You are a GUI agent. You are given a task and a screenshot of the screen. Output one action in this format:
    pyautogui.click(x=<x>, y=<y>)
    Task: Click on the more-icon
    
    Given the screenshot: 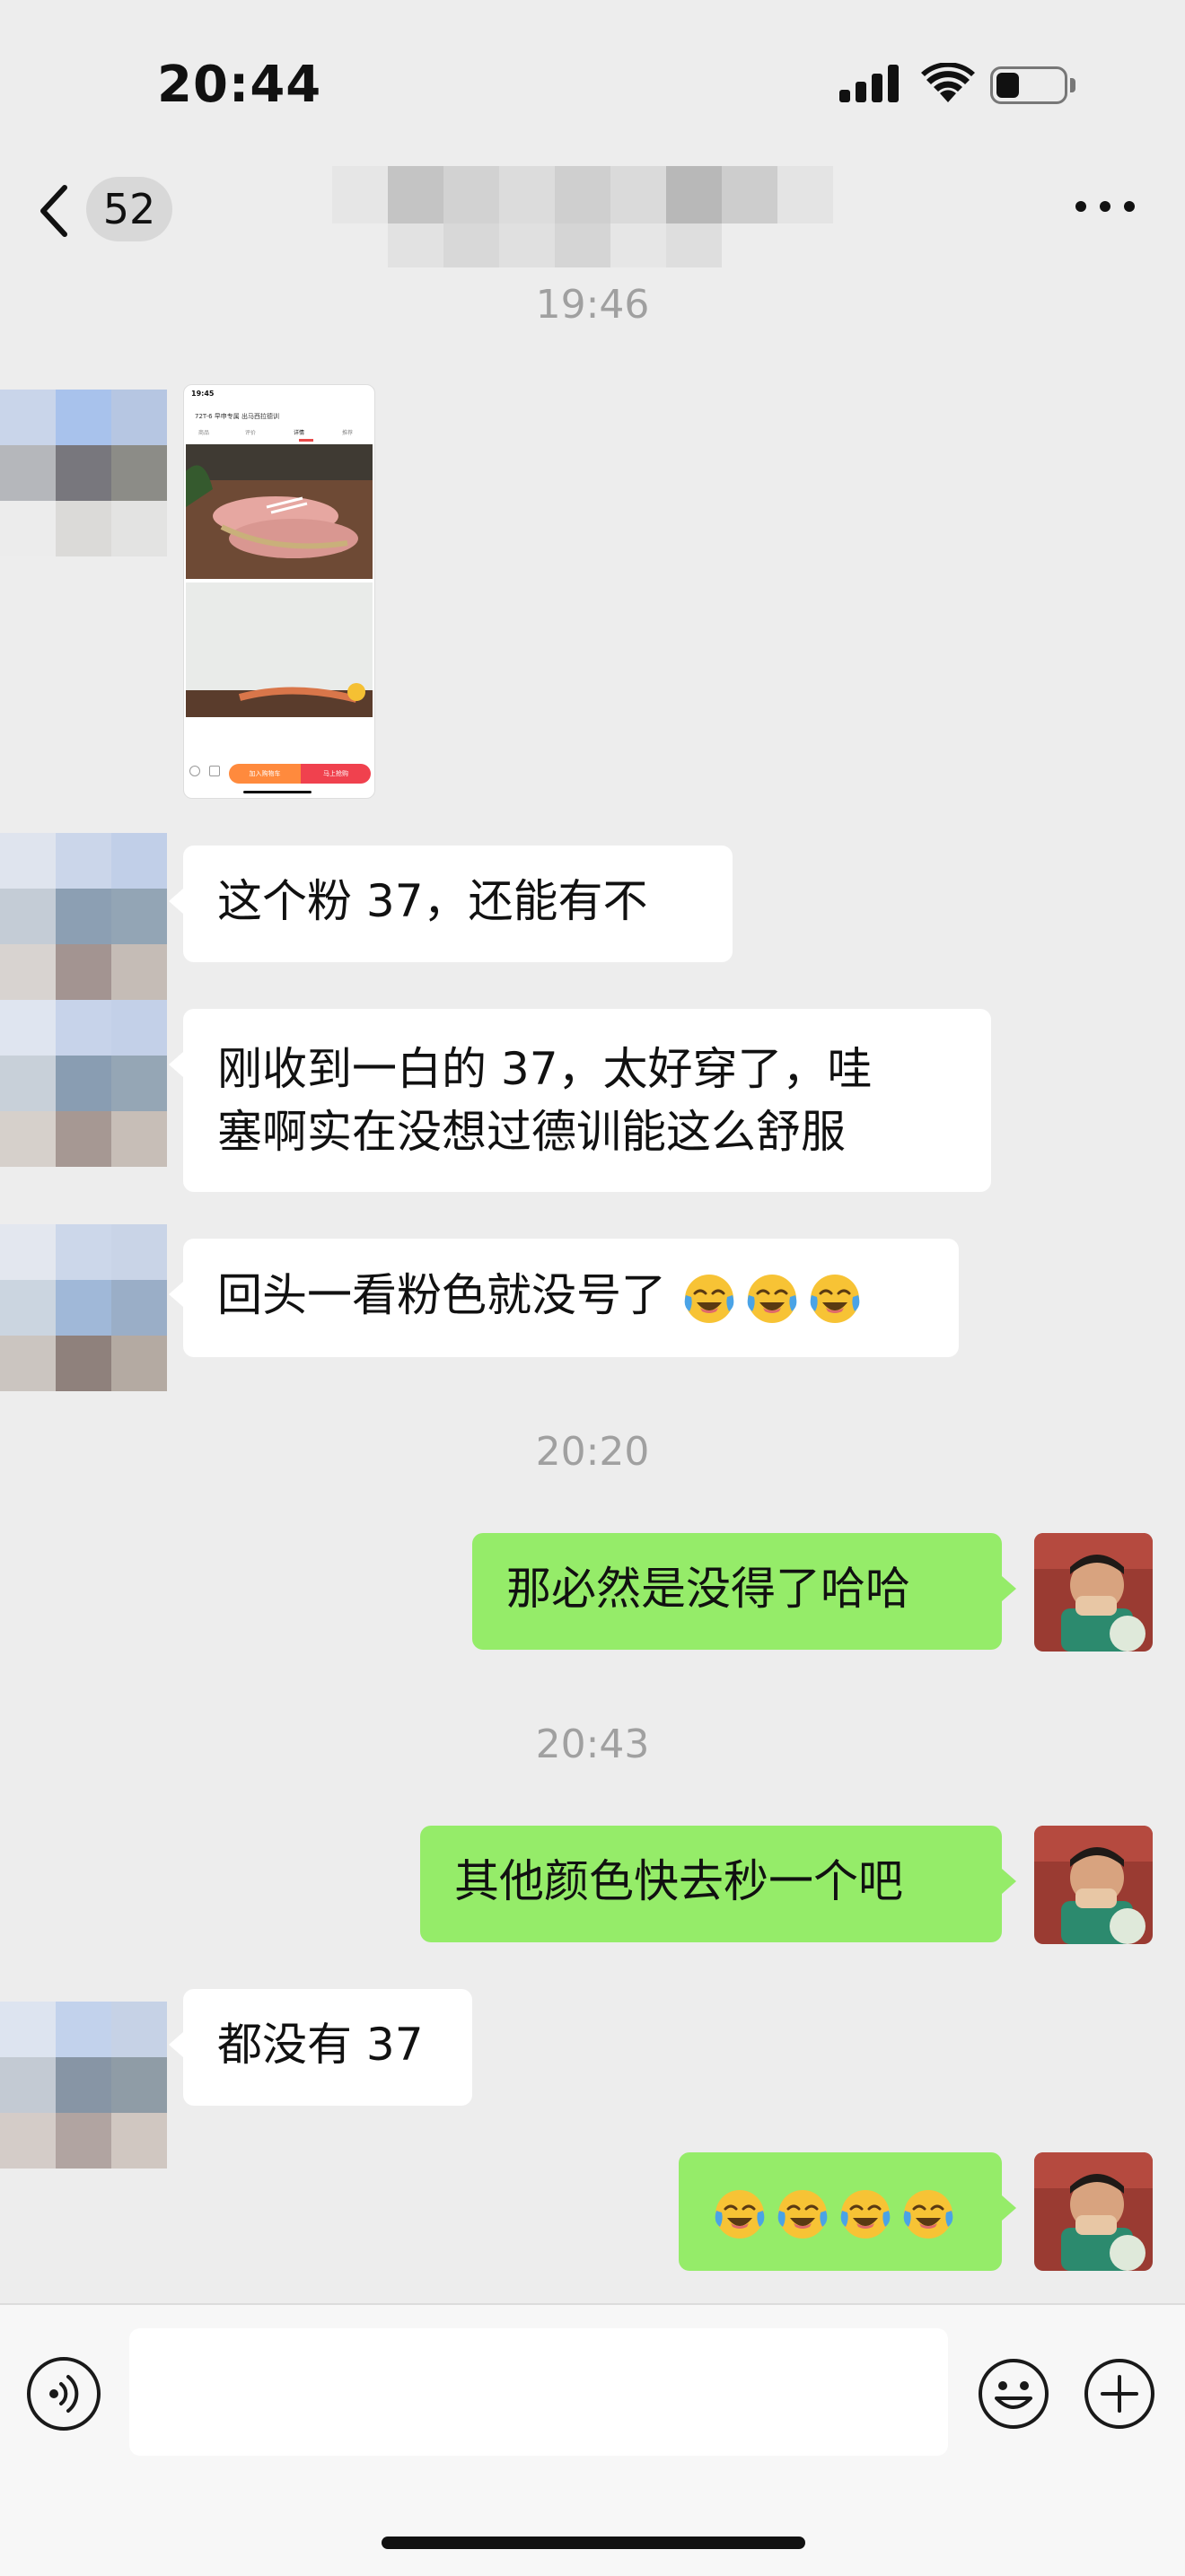 What is the action you would take?
    pyautogui.click(x=1105, y=206)
    